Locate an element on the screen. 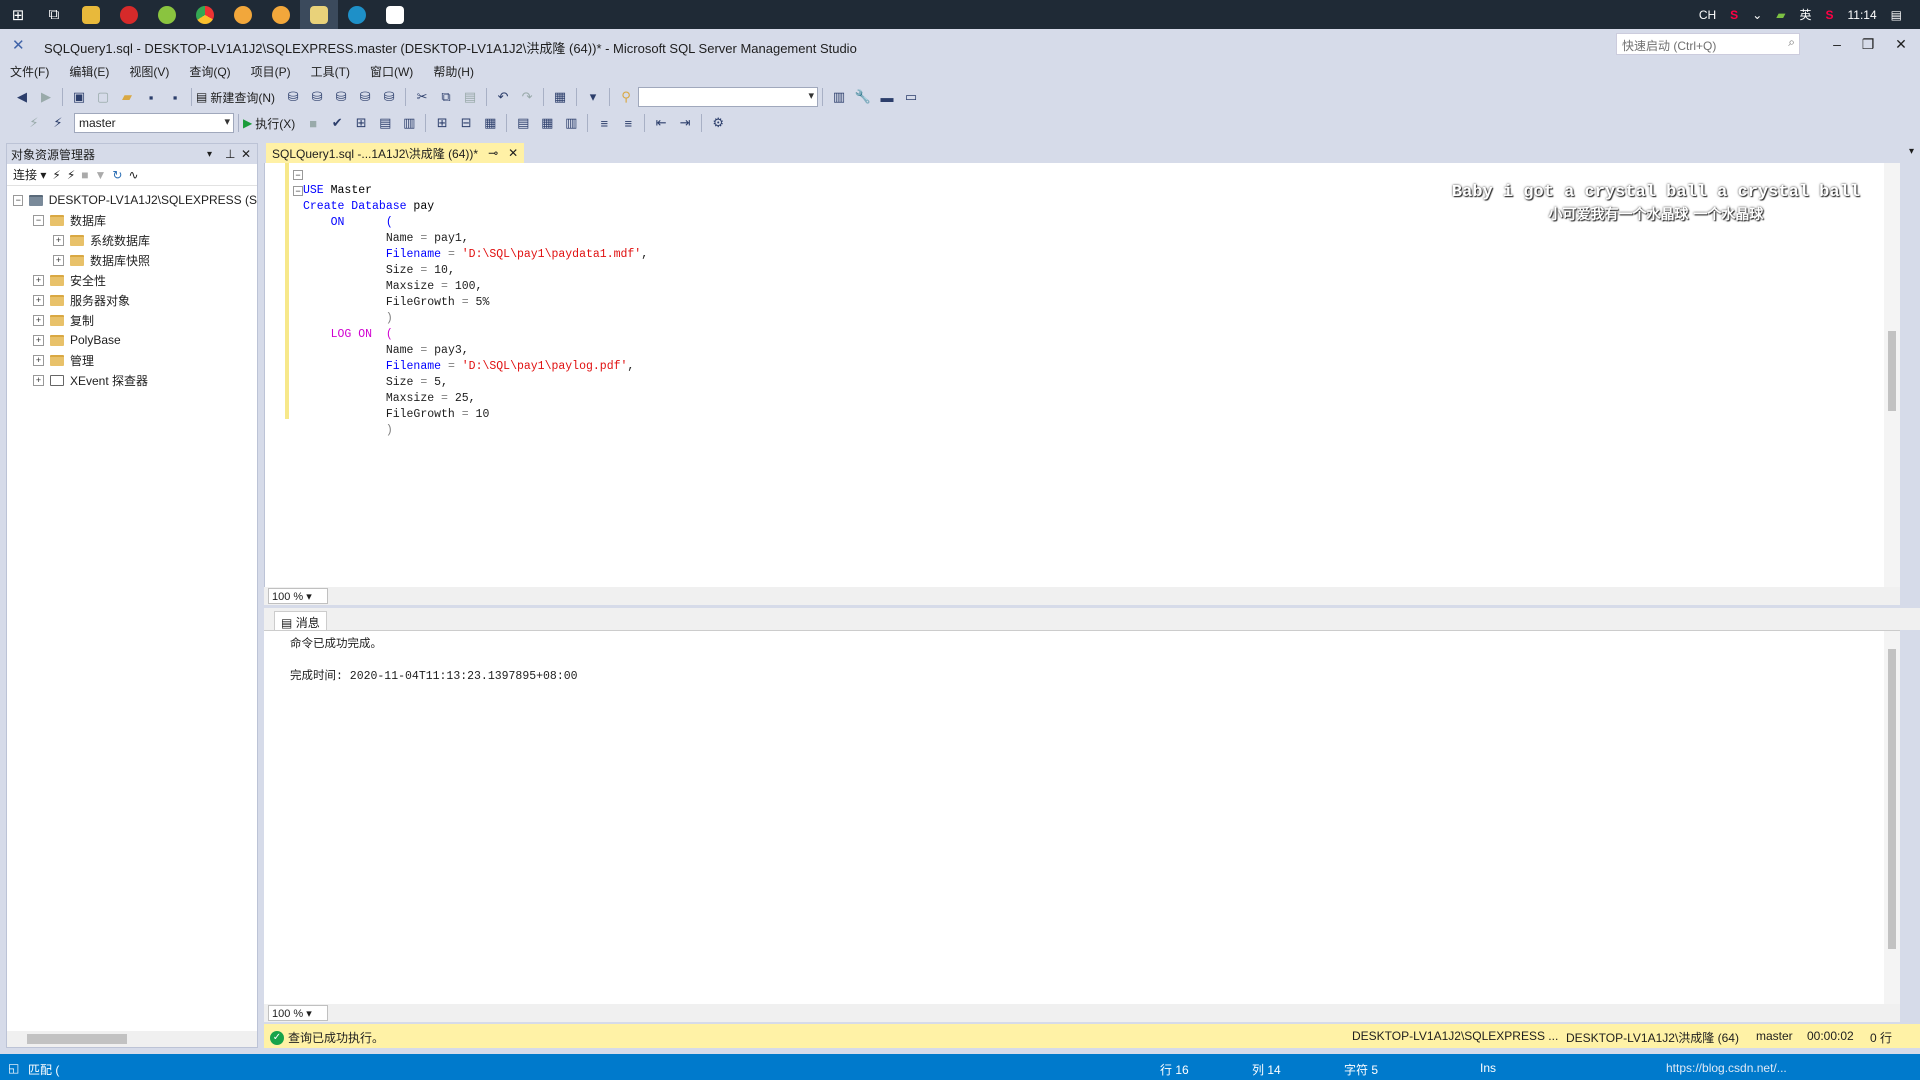  task-view-icon: ⧉ is located at coordinates (54, 14).